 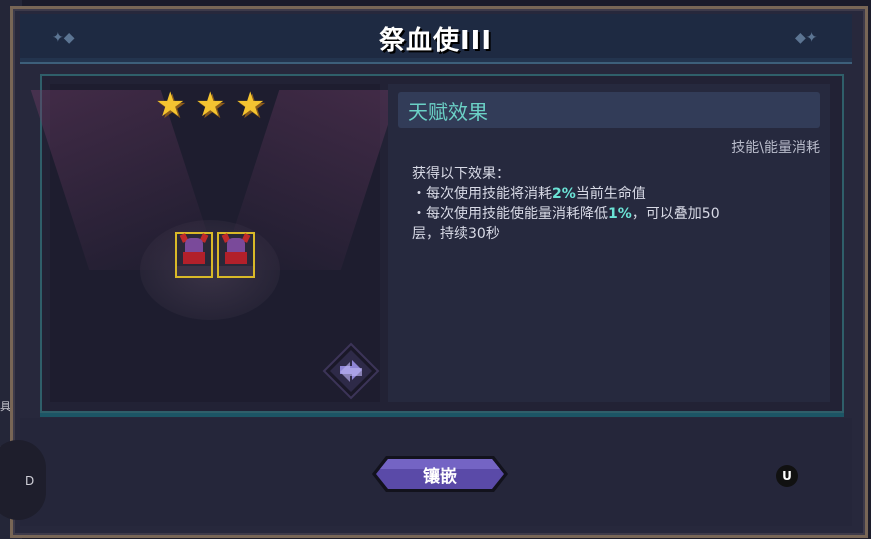 I want to click on description-line-3: 层，持续30秒, so click(x=456, y=234).